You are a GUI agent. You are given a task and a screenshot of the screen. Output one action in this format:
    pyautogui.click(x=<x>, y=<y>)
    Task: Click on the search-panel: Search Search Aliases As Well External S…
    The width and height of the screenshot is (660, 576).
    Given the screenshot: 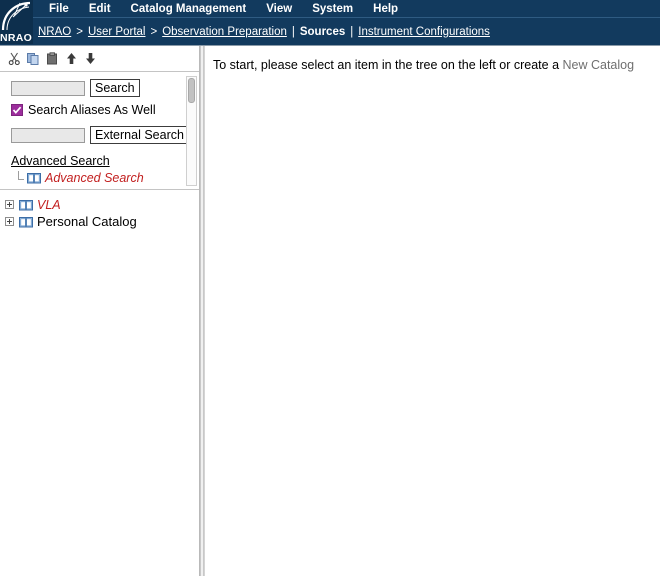 What is the action you would take?
    pyautogui.click(x=99, y=131)
    